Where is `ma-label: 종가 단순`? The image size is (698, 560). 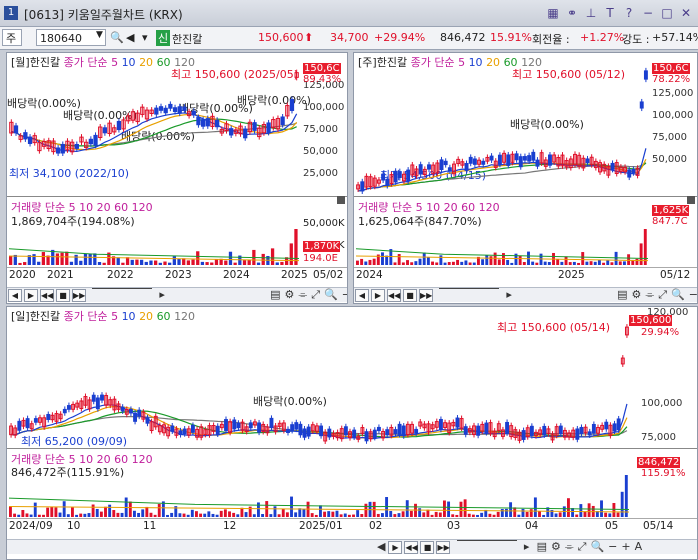
ma-label: 종가 단순 is located at coordinates (85, 62).